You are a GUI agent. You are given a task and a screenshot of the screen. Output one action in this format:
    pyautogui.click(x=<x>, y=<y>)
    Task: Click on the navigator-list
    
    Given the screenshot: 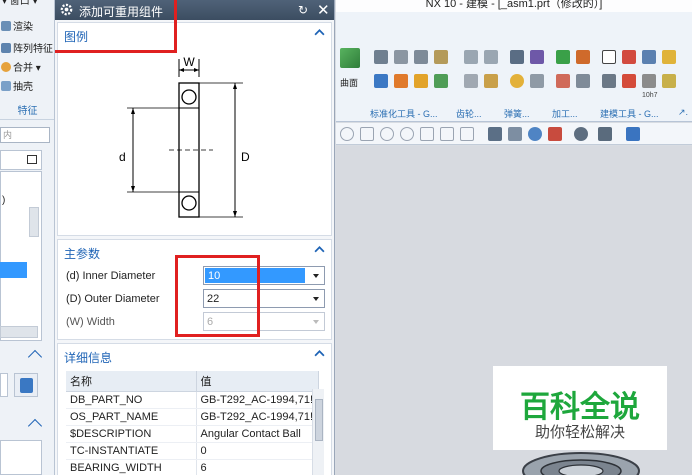 What is the action you would take?
    pyautogui.click(x=21, y=256)
    